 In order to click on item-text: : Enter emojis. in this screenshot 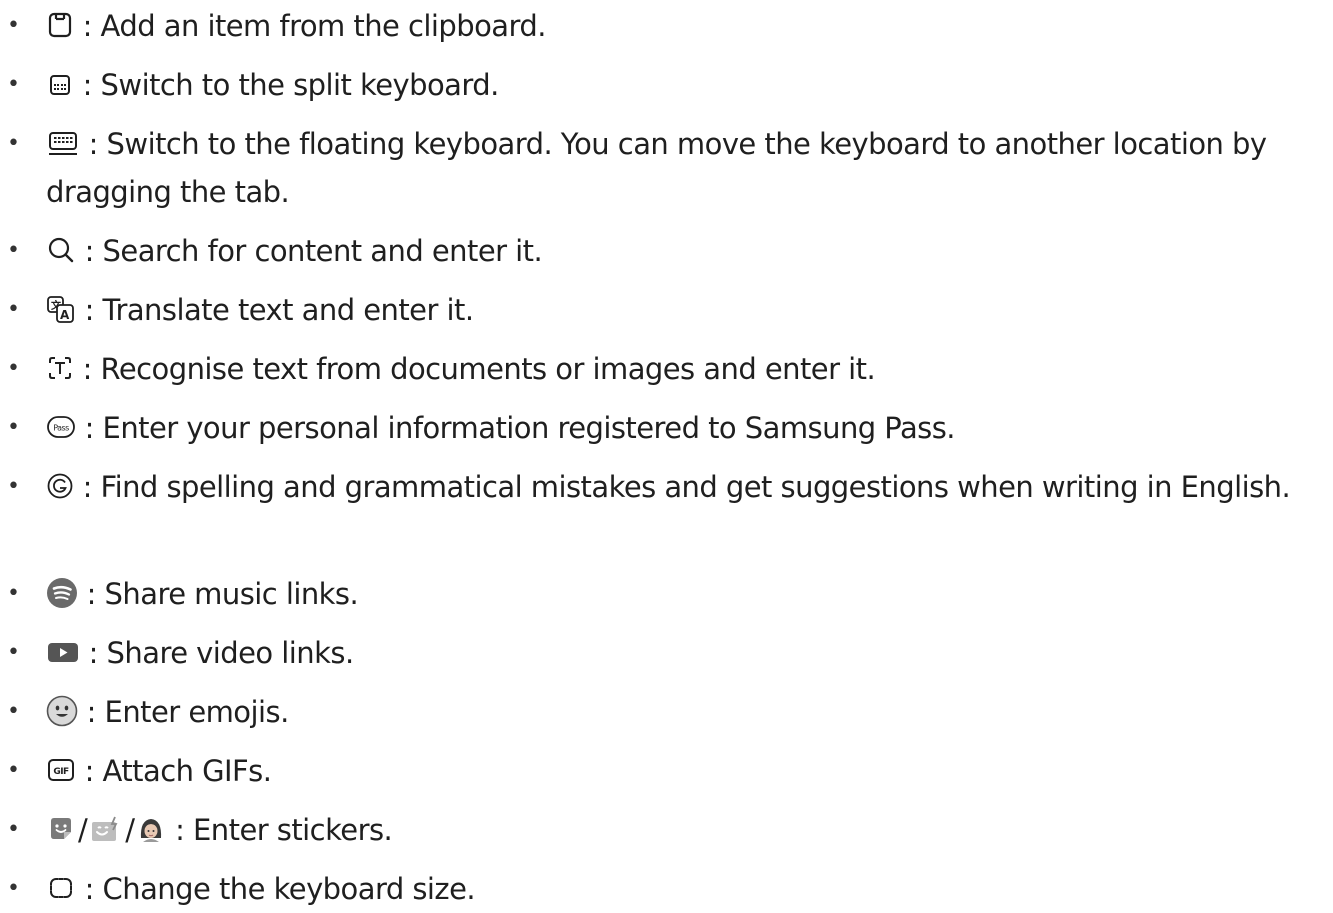, I will do `click(184, 712)`.